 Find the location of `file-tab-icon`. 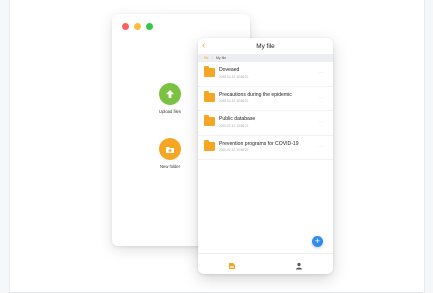

file-tab-icon is located at coordinates (231, 266).